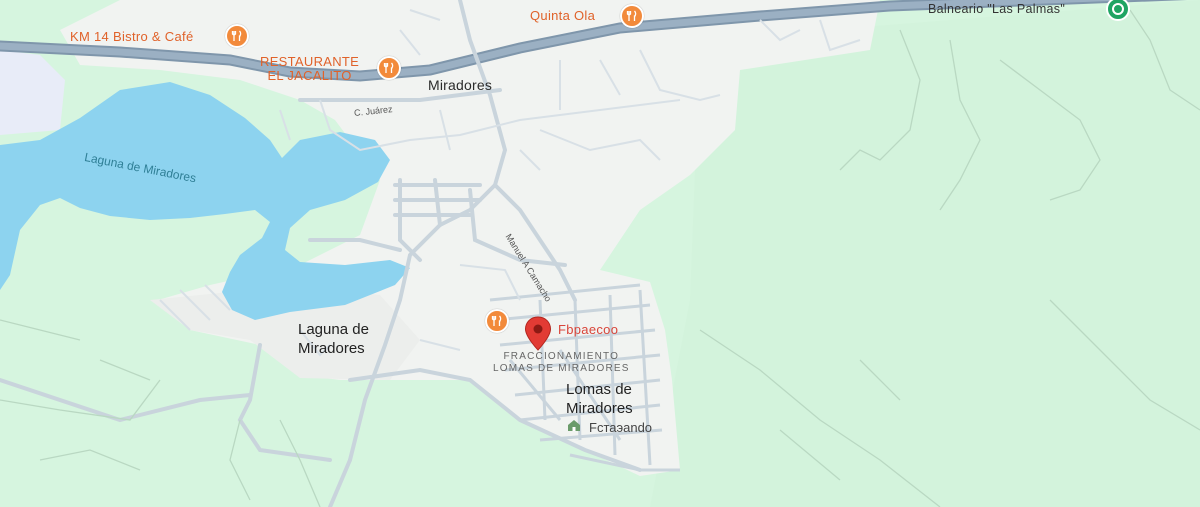  I want to click on place-label-miradores: Miradores, so click(460, 85).